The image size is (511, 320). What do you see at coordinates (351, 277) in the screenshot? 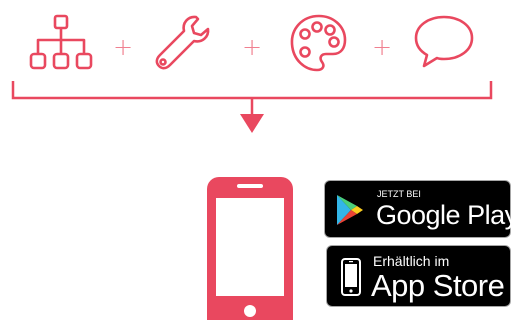
I see `iphone-icon` at bounding box center [351, 277].